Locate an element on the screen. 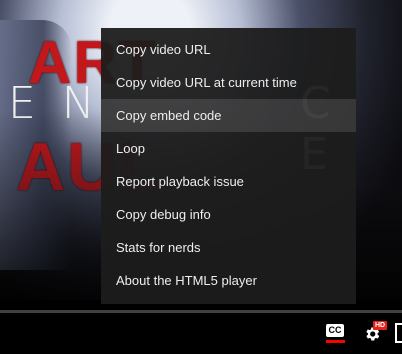 The image size is (402, 354). menu-item-copy-video-url: Copy video URL is located at coordinates (228, 49).